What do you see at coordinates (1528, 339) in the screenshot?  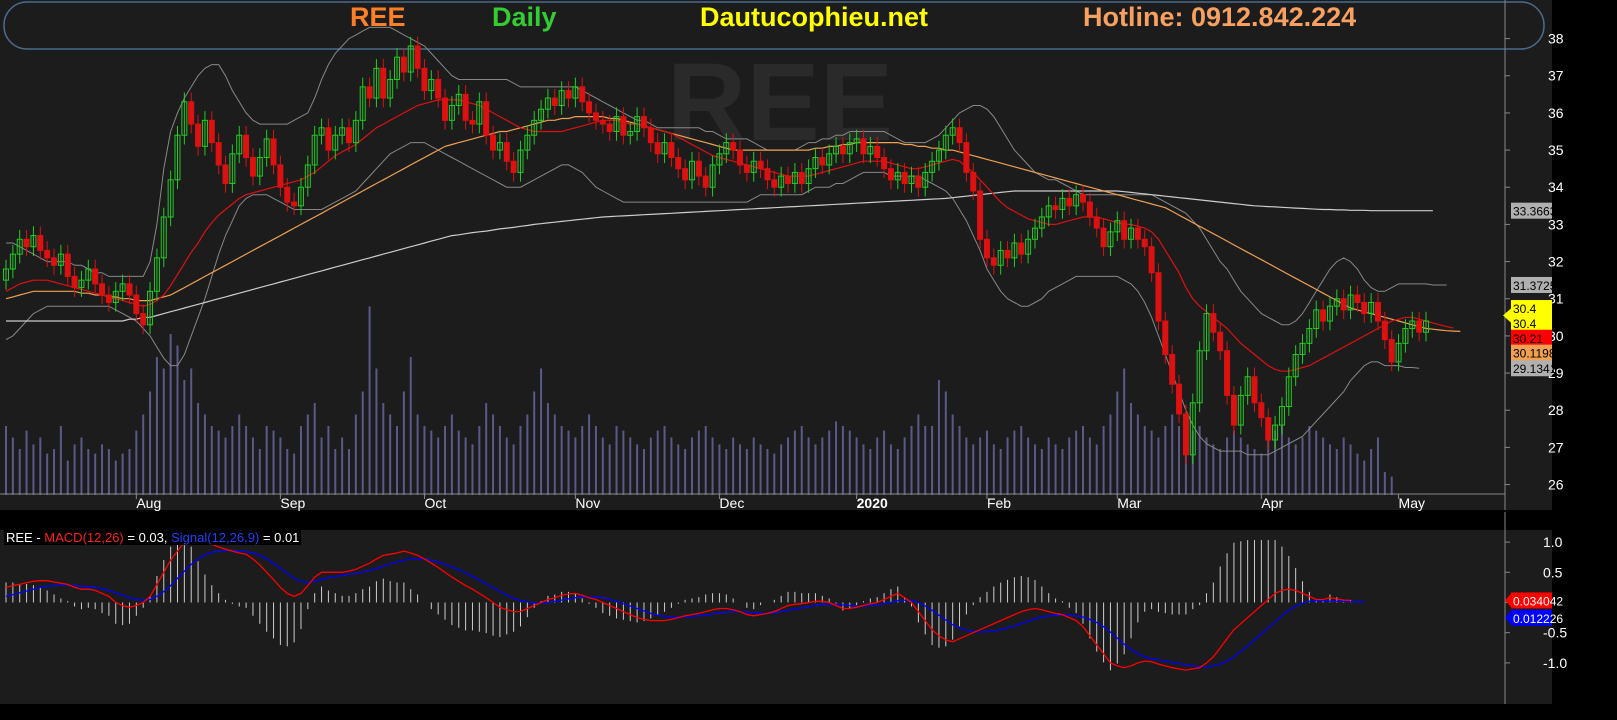 I see `price-label-text: 30.21` at bounding box center [1528, 339].